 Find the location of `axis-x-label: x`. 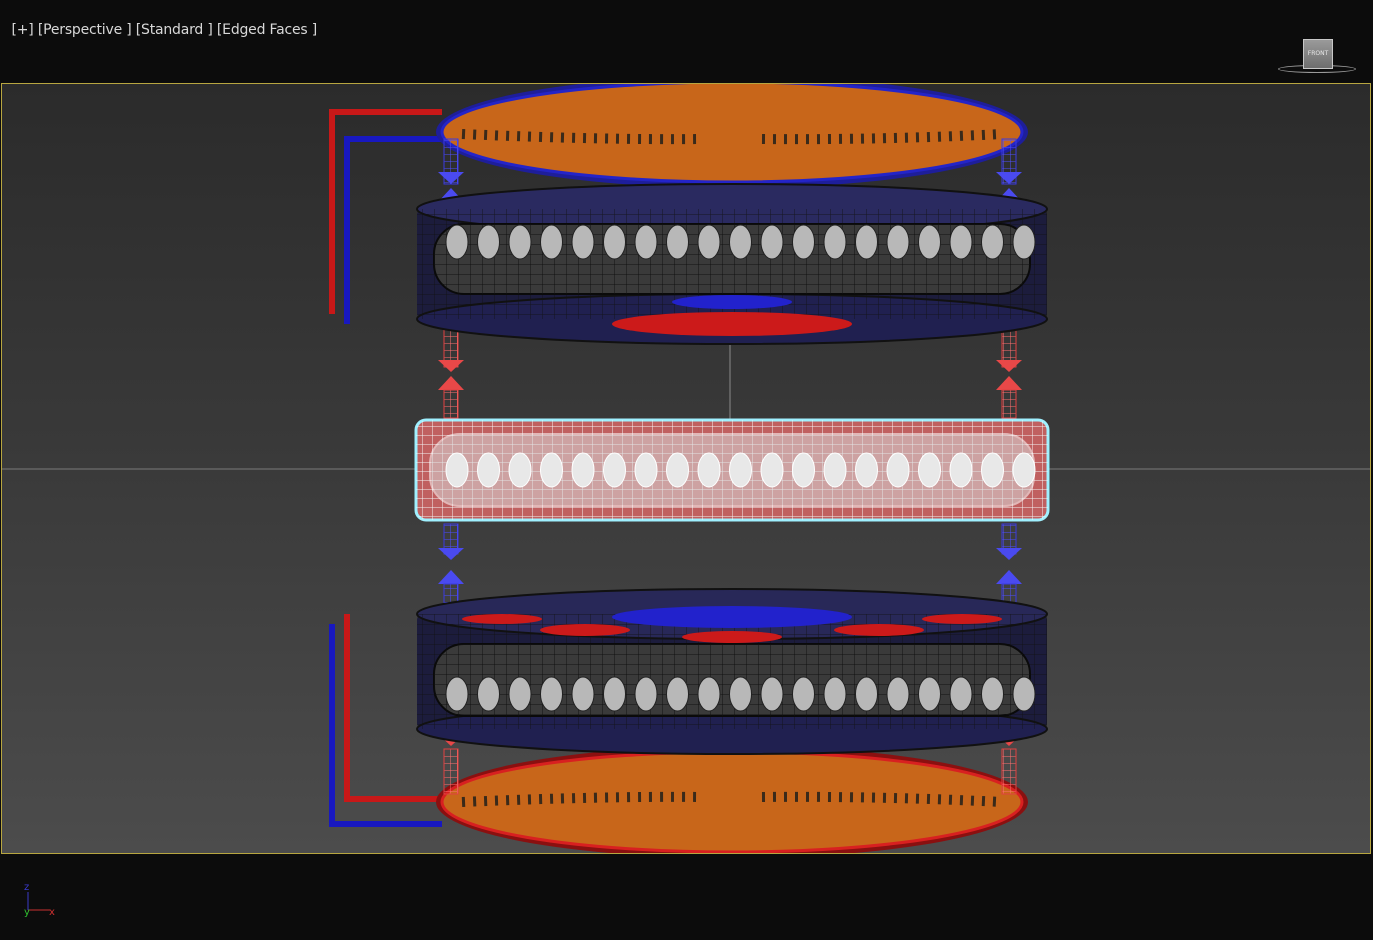

axis-x-label: x is located at coordinates (52, 912).